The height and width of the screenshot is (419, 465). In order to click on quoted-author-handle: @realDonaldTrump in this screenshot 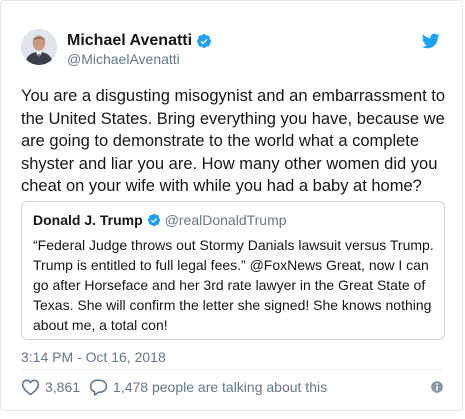, I will do `click(226, 220)`.